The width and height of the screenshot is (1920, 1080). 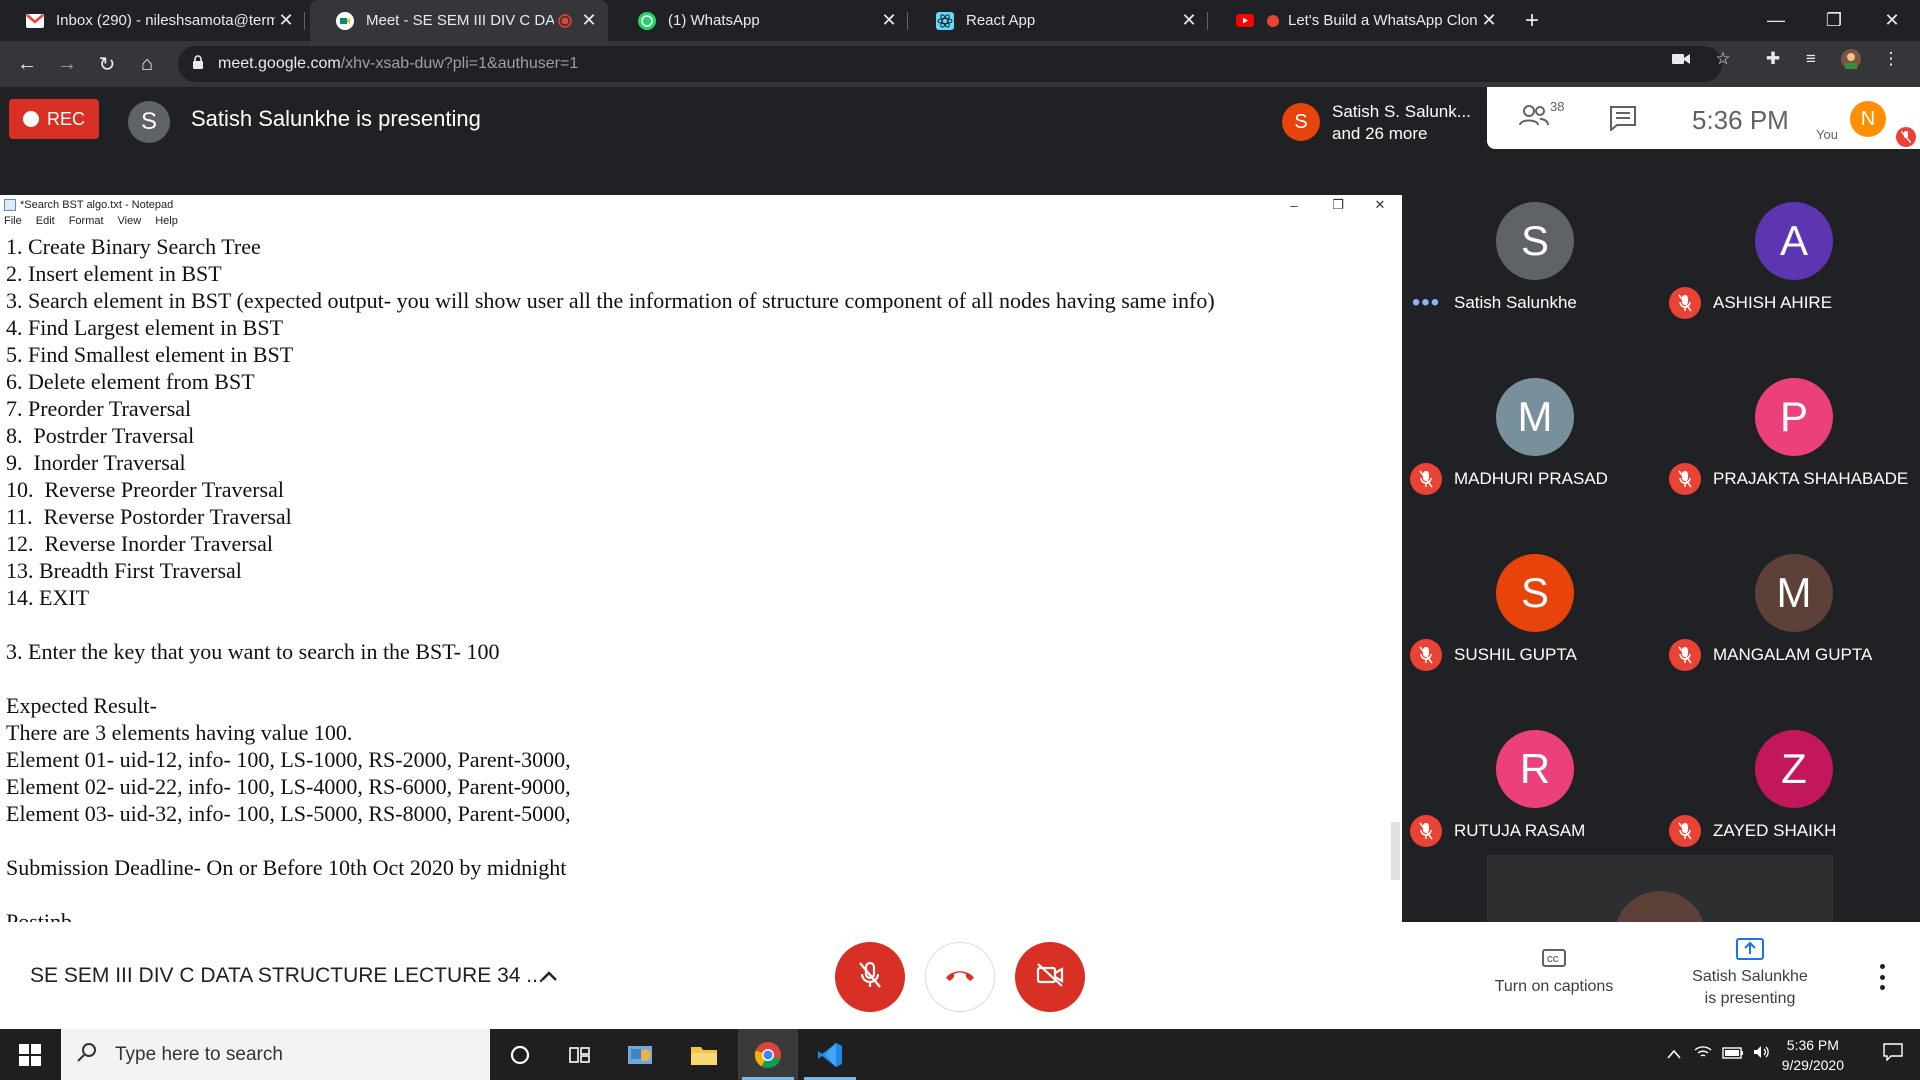 I want to click on notepad-line: 2. Insert element in BST, so click(x=114, y=273).